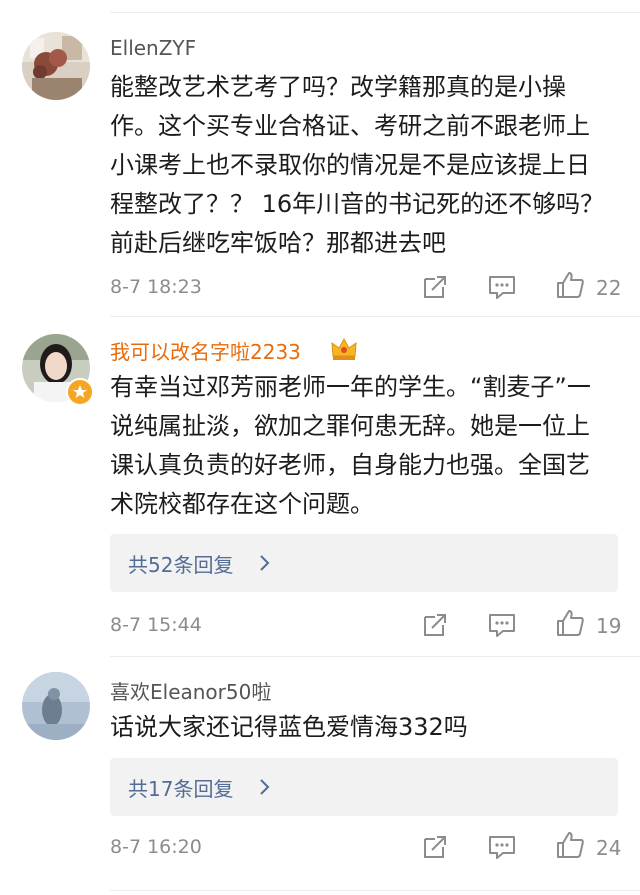 Image resolution: width=640 pixels, height=895 pixels. I want to click on username: 喜欢Eleanor50啦, so click(190, 690).